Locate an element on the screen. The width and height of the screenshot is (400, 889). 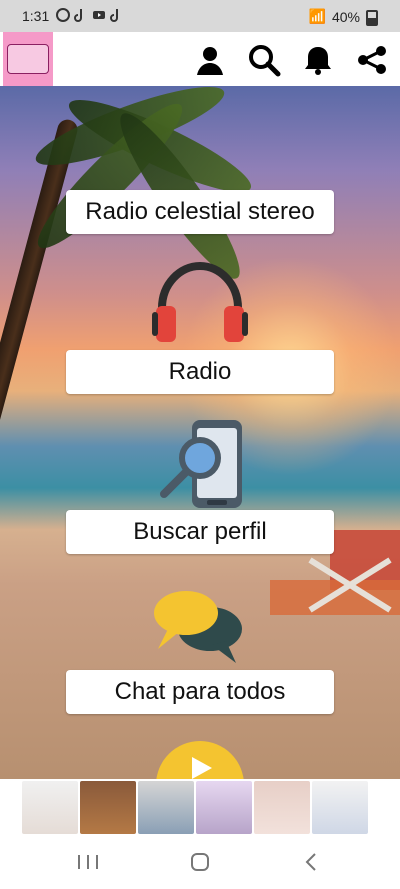
radio-button: Radio is located at coordinates (200, 372).